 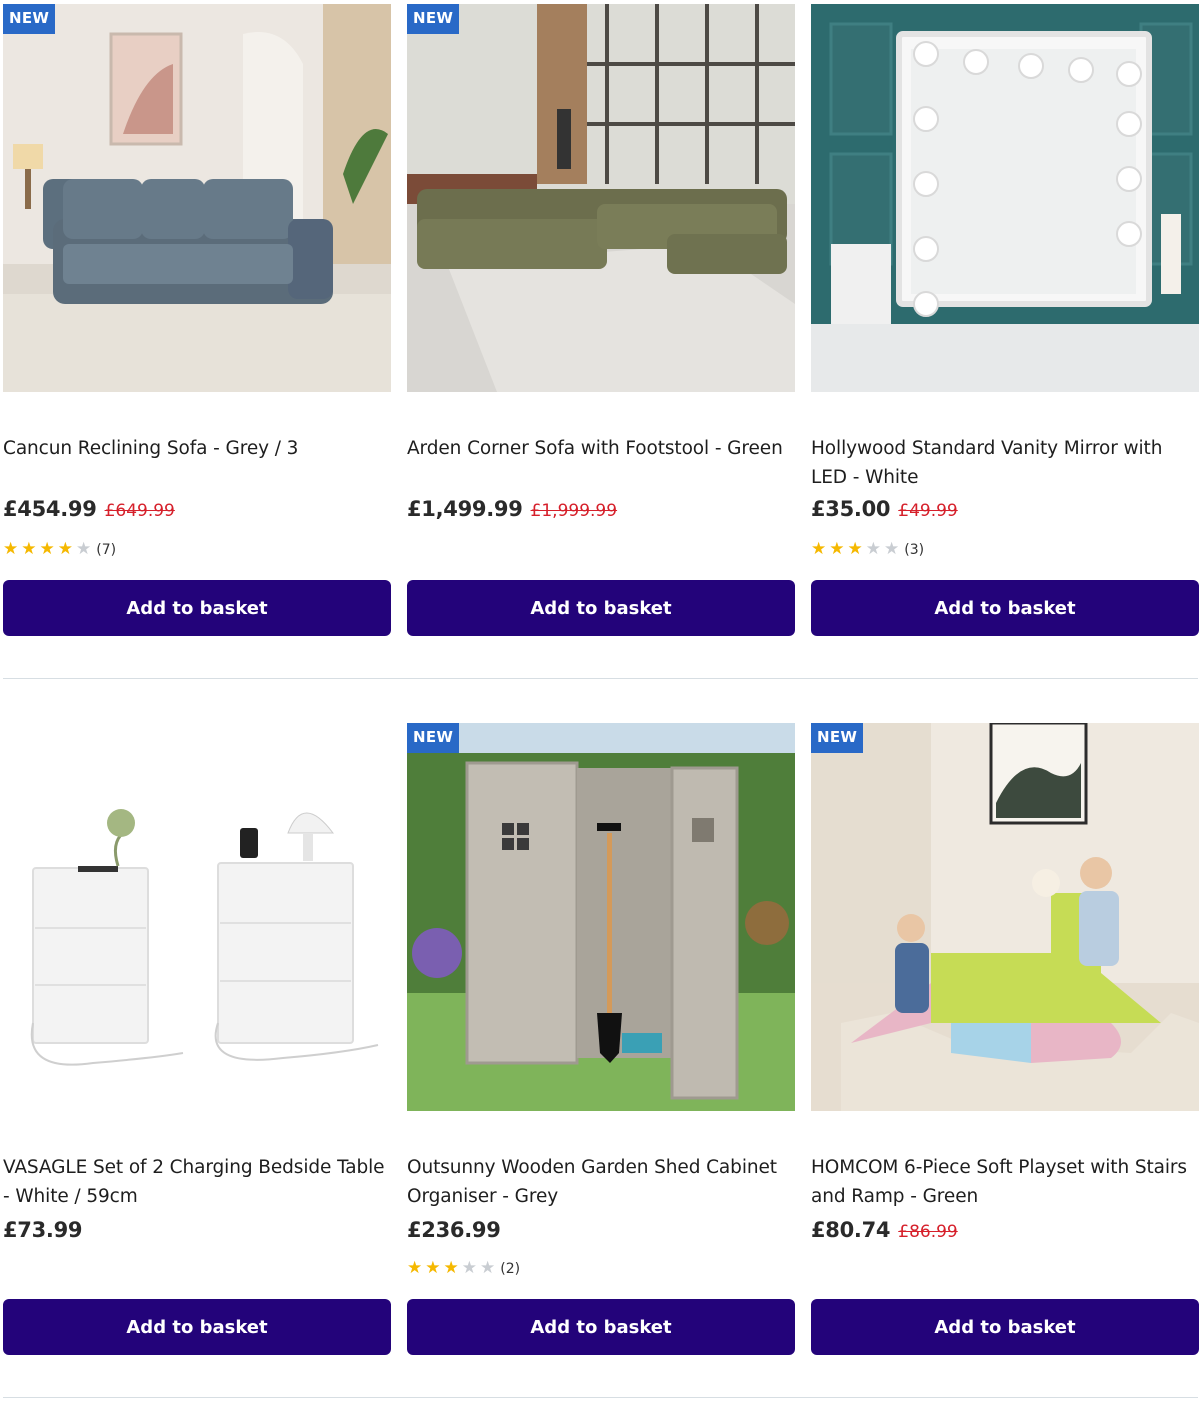 What do you see at coordinates (851, 1230) in the screenshot?
I see `current-price: £80.74` at bounding box center [851, 1230].